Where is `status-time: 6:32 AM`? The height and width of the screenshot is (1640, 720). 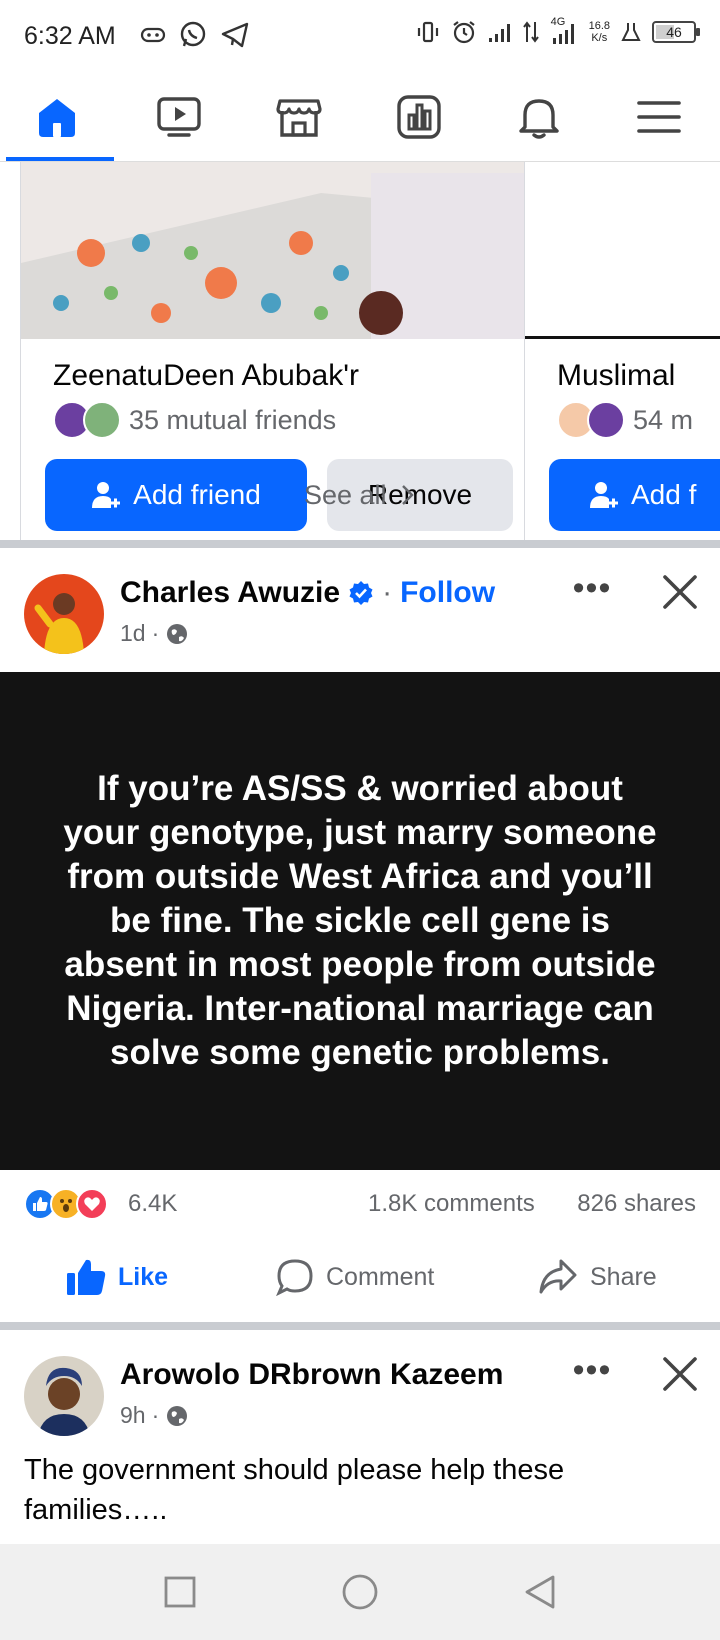
status-time: 6:32 AM is located at coordinates (70, 36).